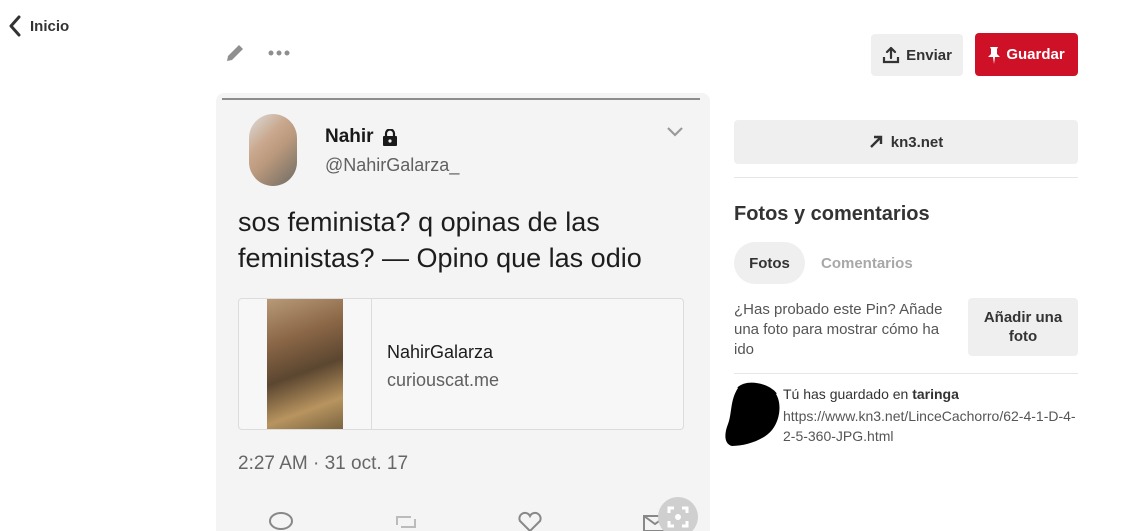  I want to click on card-thumbnail, so click(305, 364).